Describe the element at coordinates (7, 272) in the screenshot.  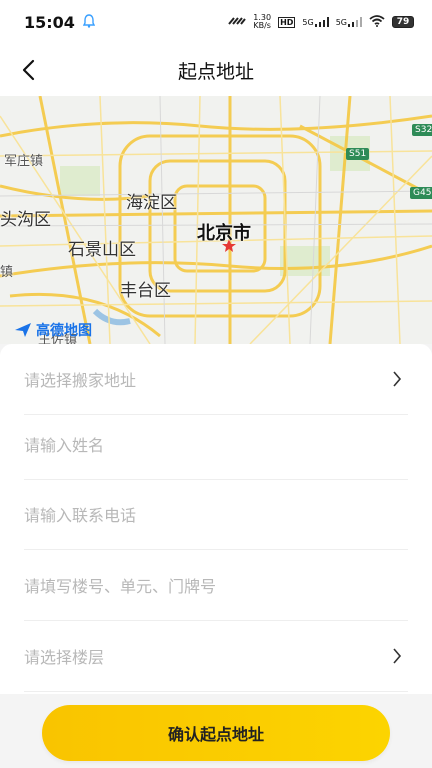
I see `map-label-zhen: 镇` at that location.